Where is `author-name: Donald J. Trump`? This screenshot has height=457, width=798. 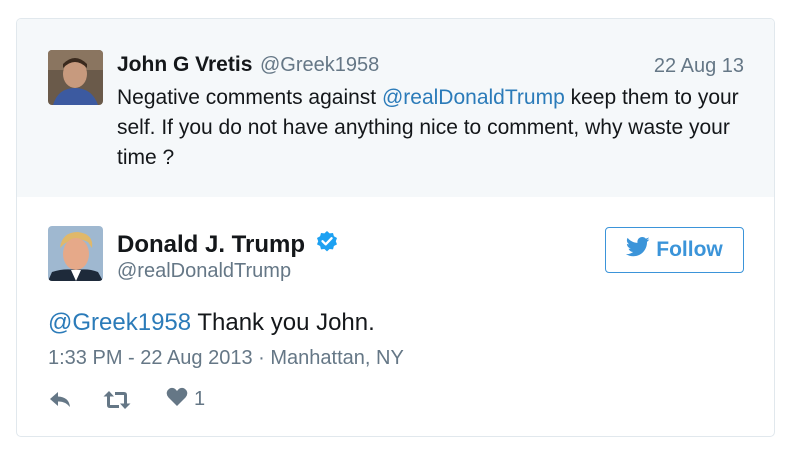 author-name: Donald J. Trump is located at coordinates (211, 245).